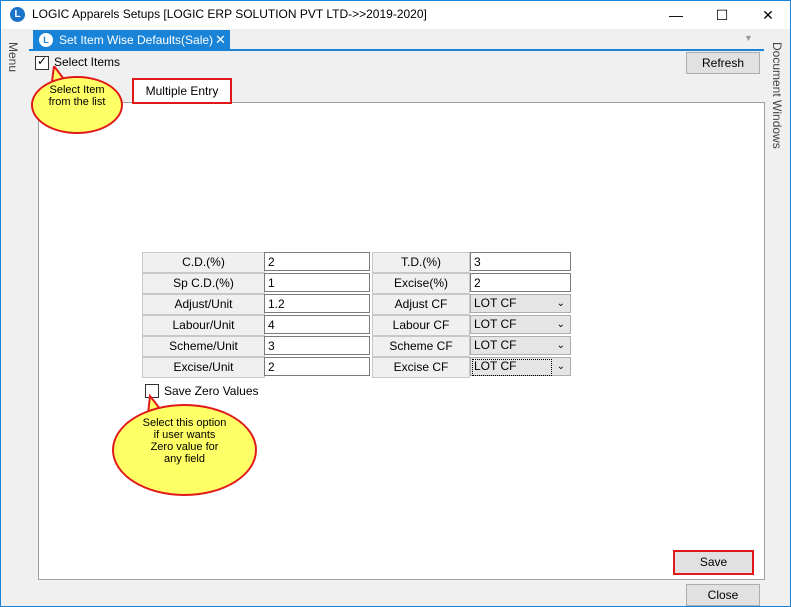  Describe the element at coordinates (184, 459) in the screenshot. I see `callout-line: any field` at that location.